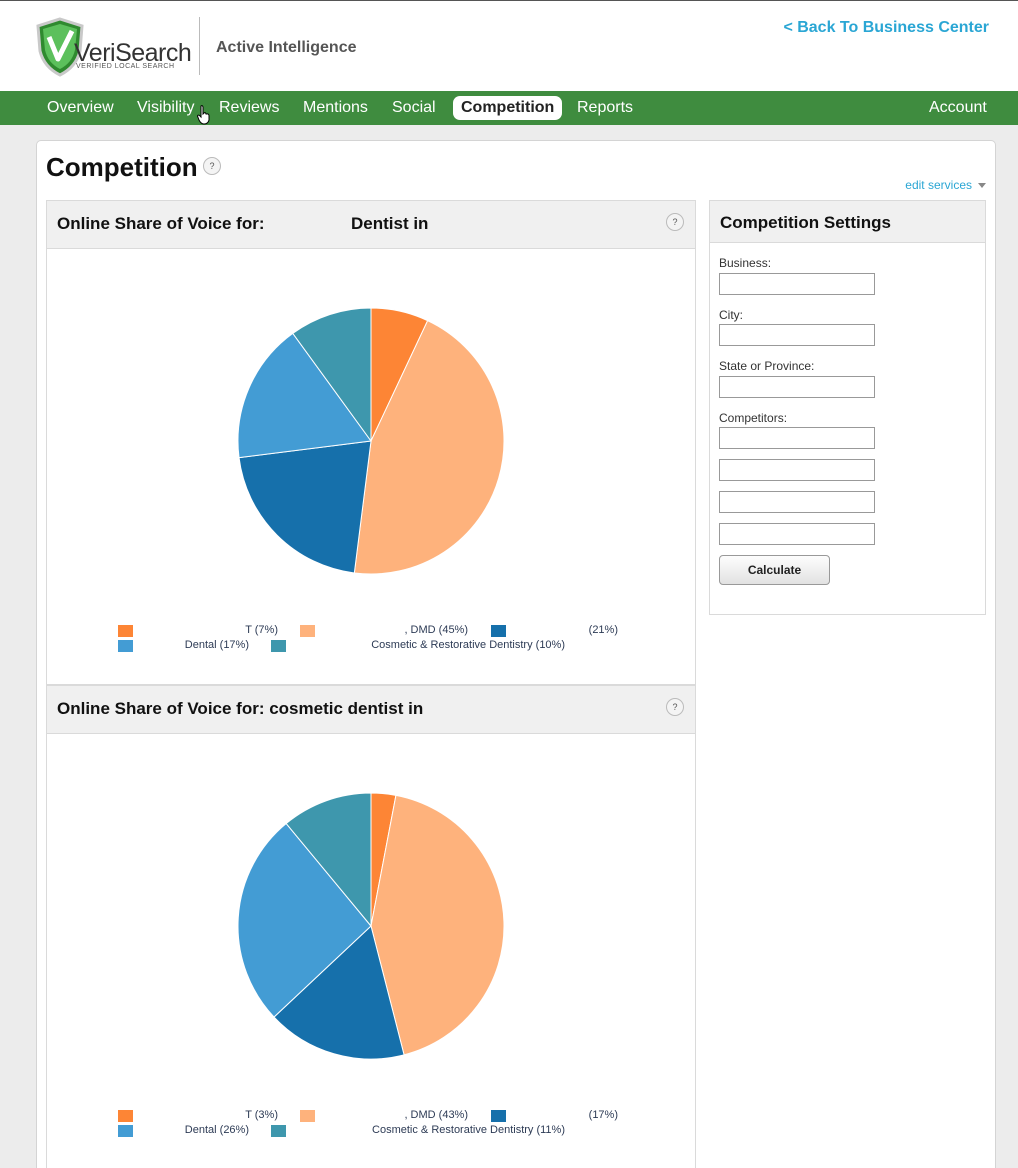 The width and height of the screenshot is (1018, 1168). I want to click on legend-label: T (3%), so click(261, 1115).